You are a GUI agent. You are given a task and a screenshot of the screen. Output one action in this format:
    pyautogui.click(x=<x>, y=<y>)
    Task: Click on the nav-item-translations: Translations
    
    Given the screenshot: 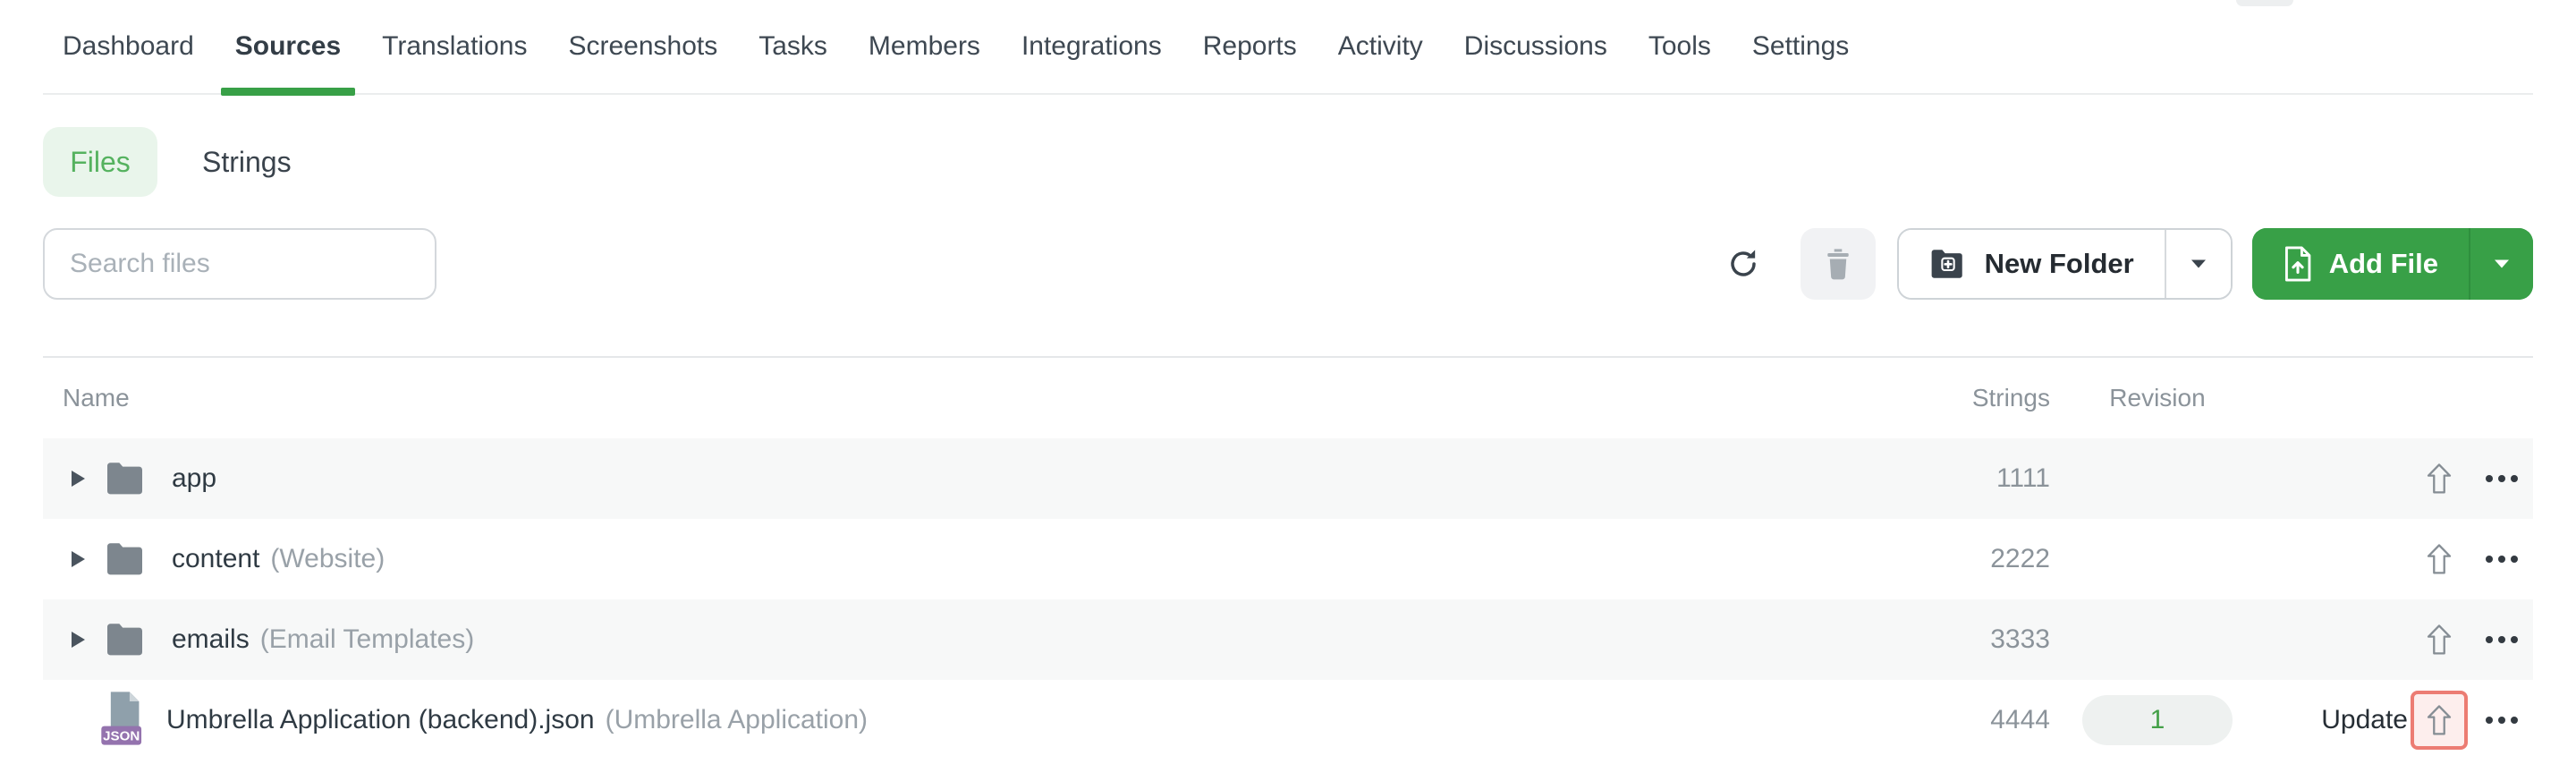 What is the action you would take?
    pyautogui.click(x=454, y=47)
    